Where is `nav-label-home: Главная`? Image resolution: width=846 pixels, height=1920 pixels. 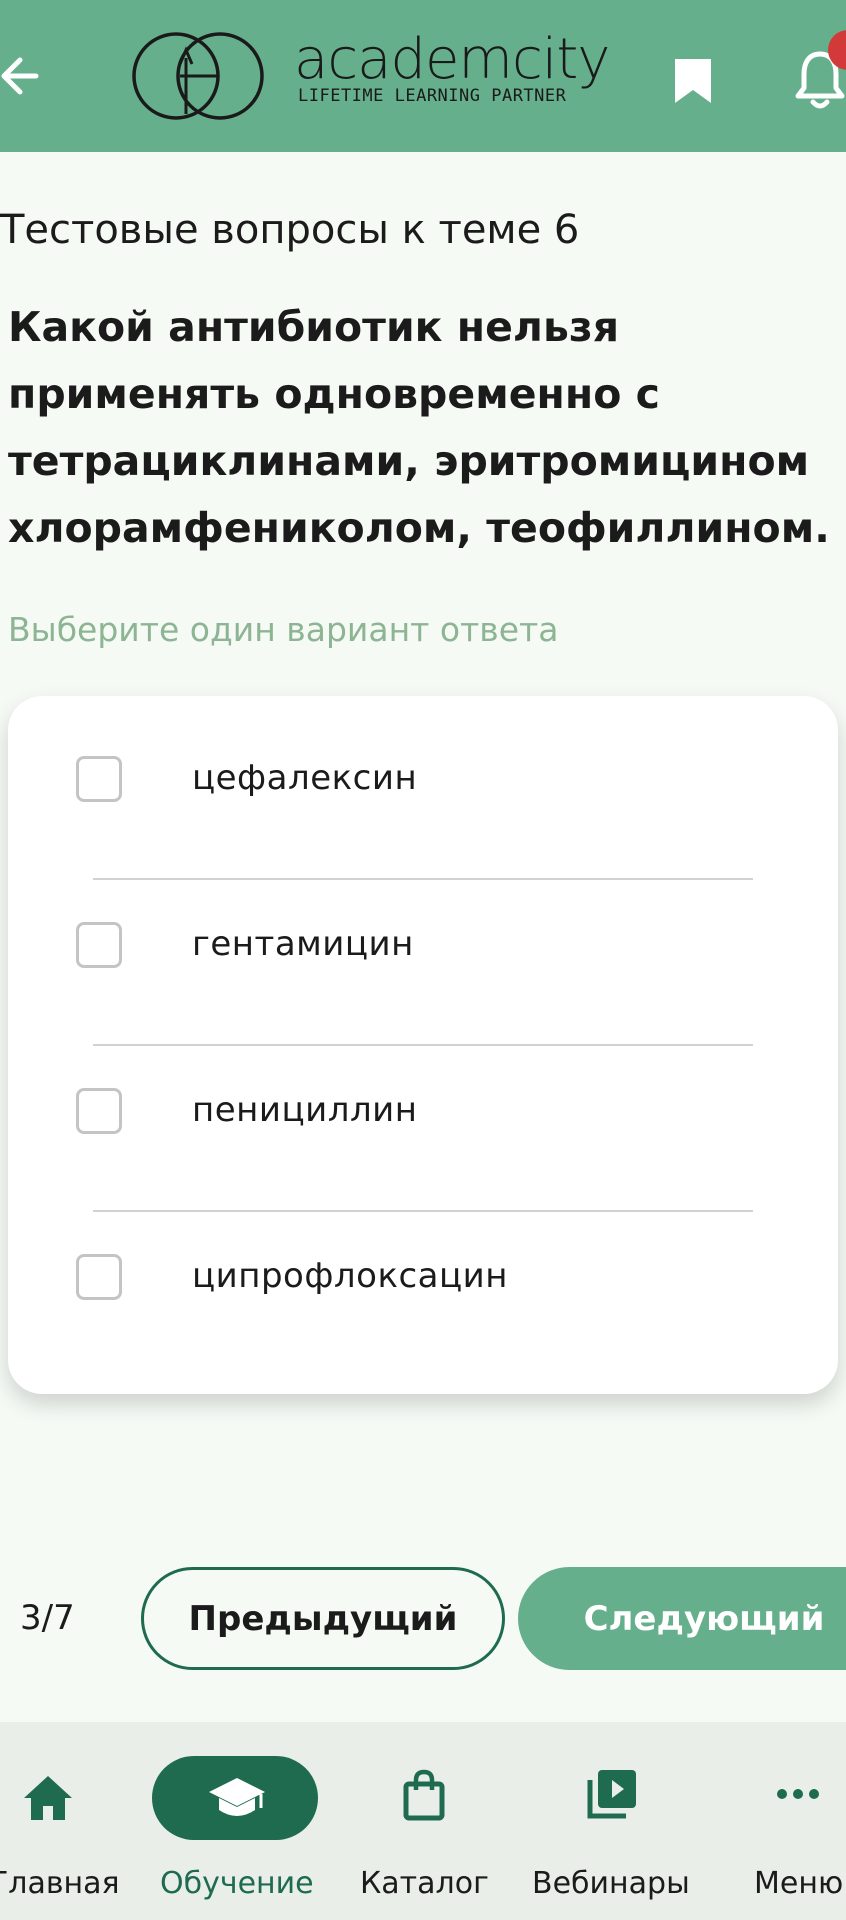
nav-label-home: Главная is located at coordinates (60, 1883).